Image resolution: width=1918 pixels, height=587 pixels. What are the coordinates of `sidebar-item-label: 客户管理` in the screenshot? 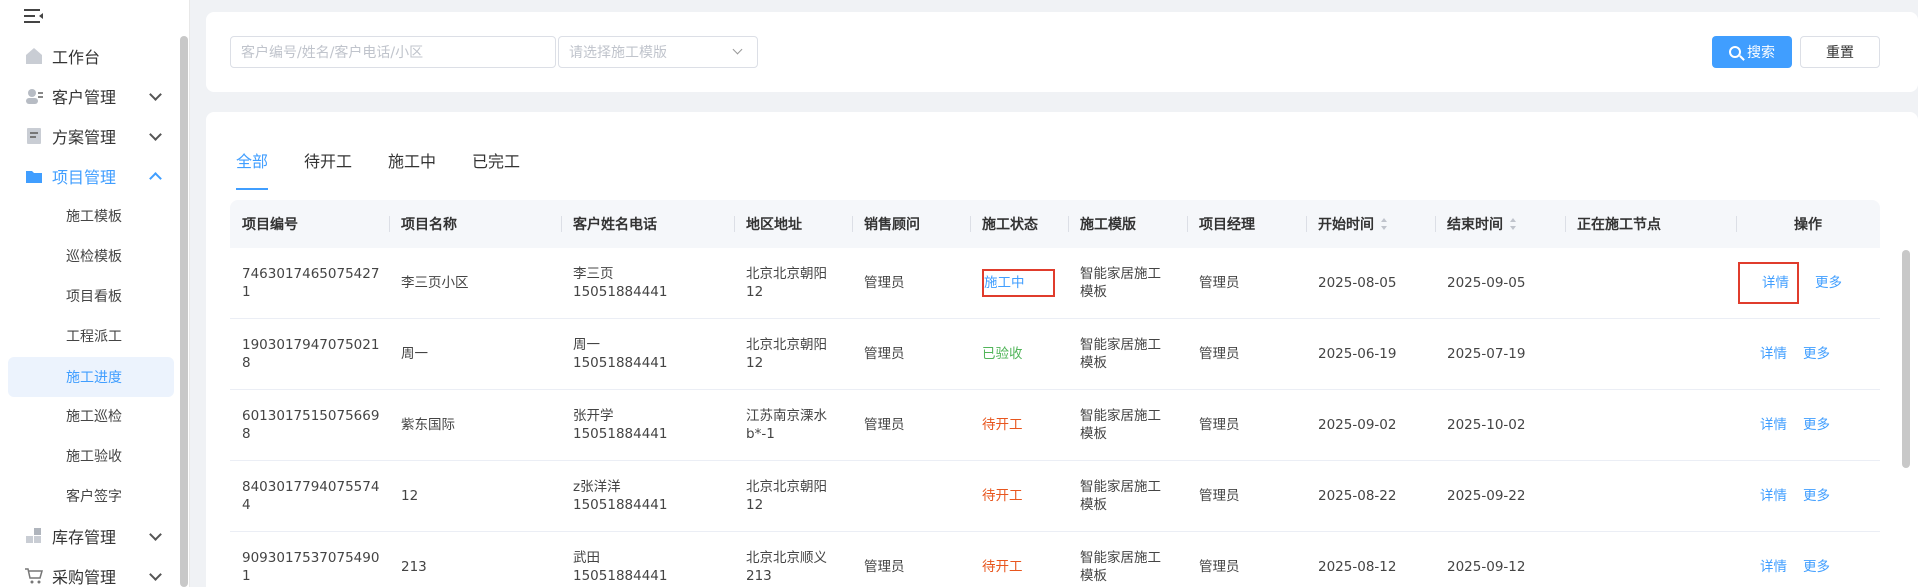 It's located at (84, 97).